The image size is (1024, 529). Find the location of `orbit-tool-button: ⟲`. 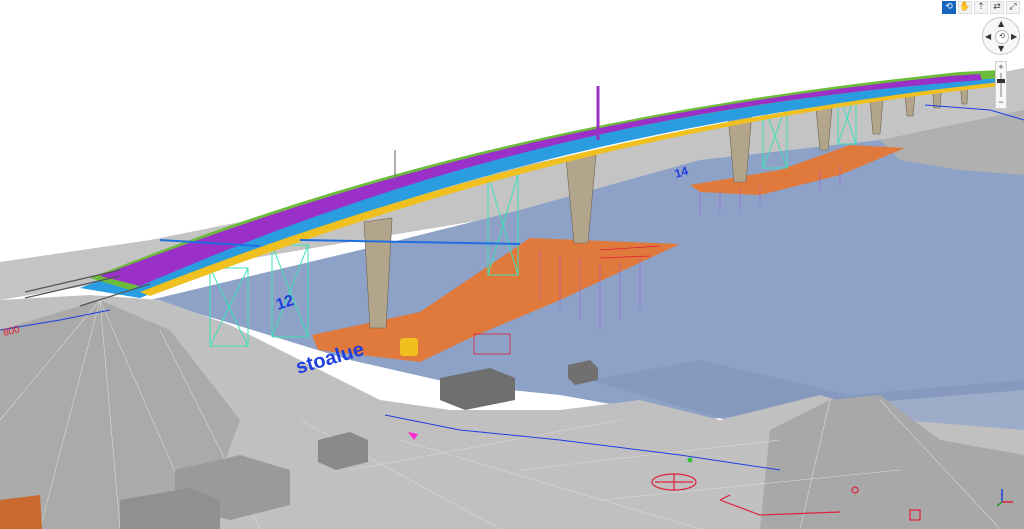

orbit-tool-button: ⟲ is located at coordinates (949, 7).